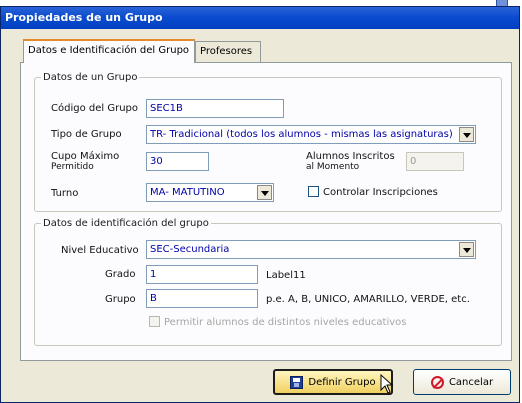 The height and width of the screenshot is (403, 522). Describe the element at coordinates (120, 299) in the screenshot. I see `grupo-label: Grupo` at that location.